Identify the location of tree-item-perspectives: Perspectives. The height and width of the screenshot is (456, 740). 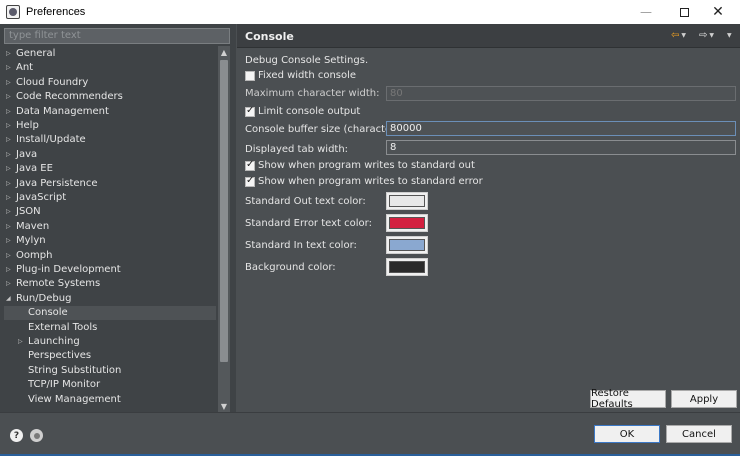
(47, 356).